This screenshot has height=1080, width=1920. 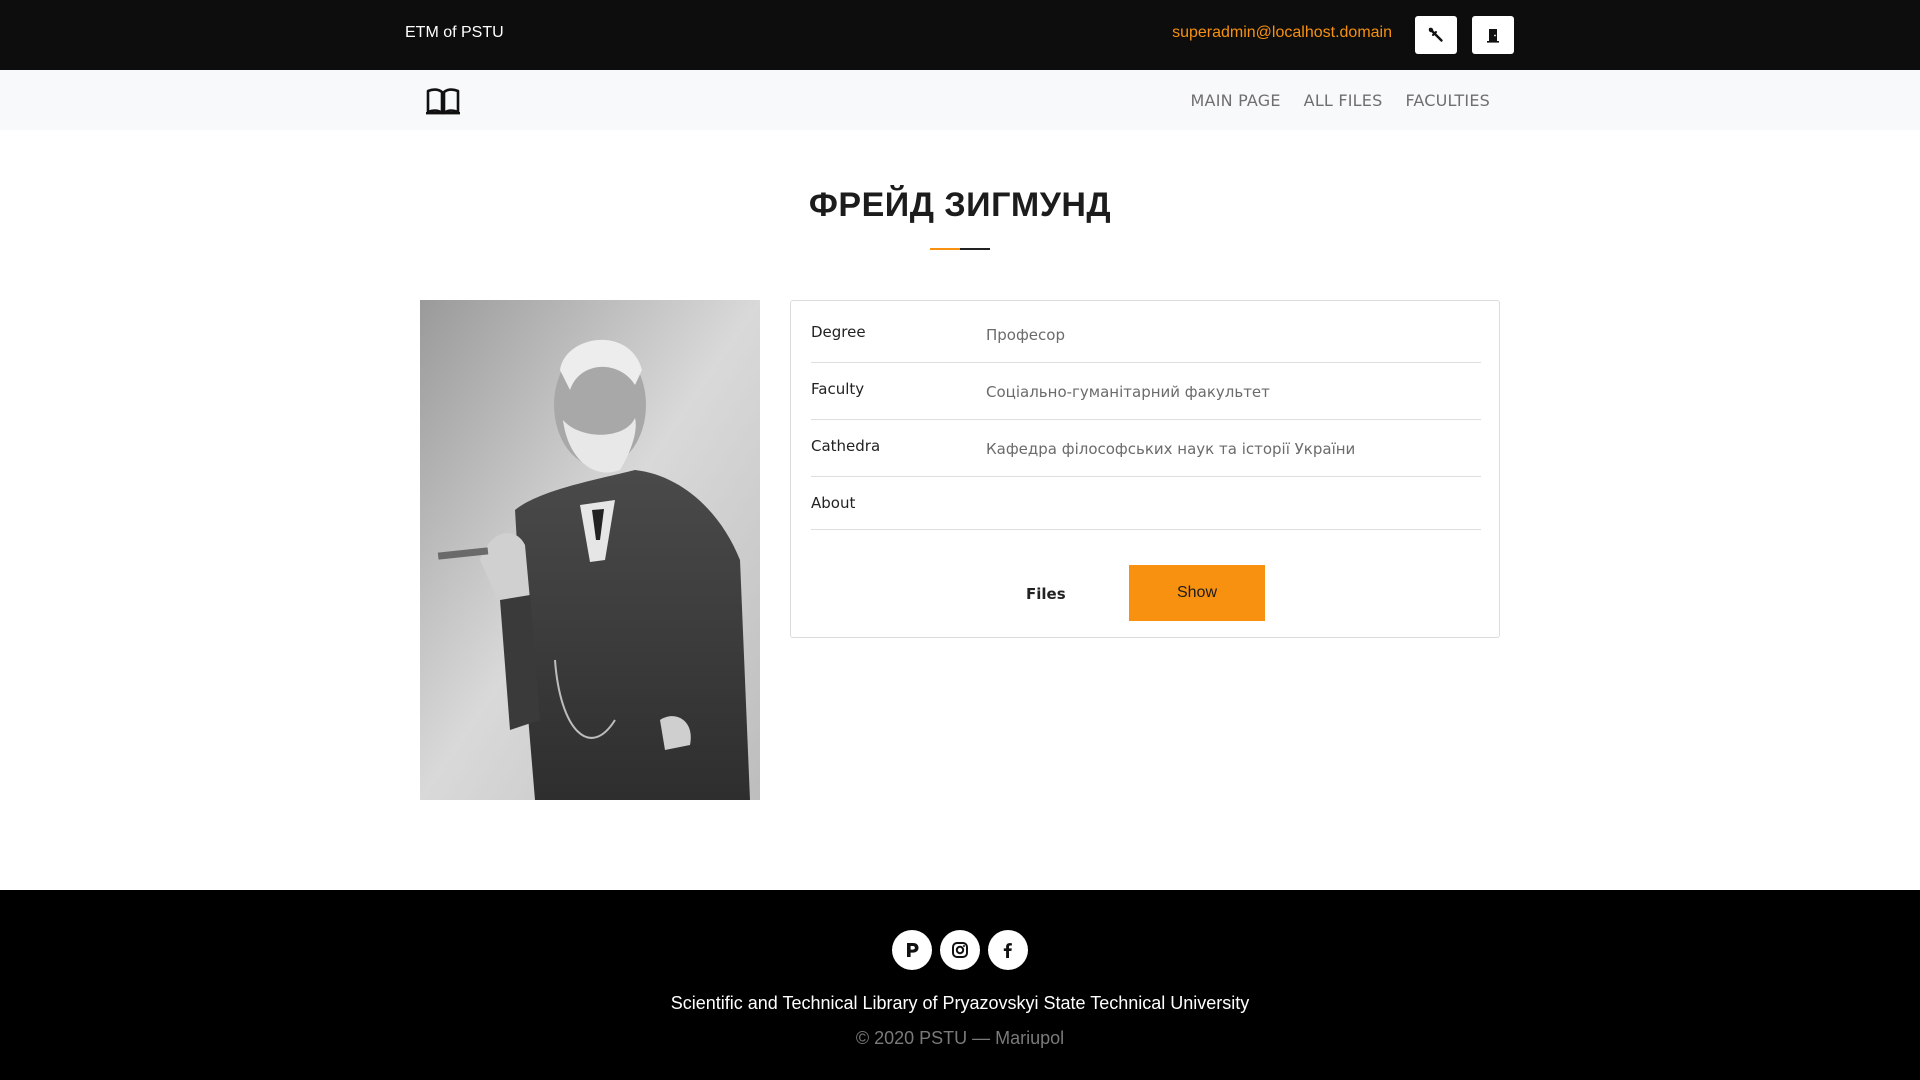 I want to click on degree-label: Degree, so click(x=838, y=332).